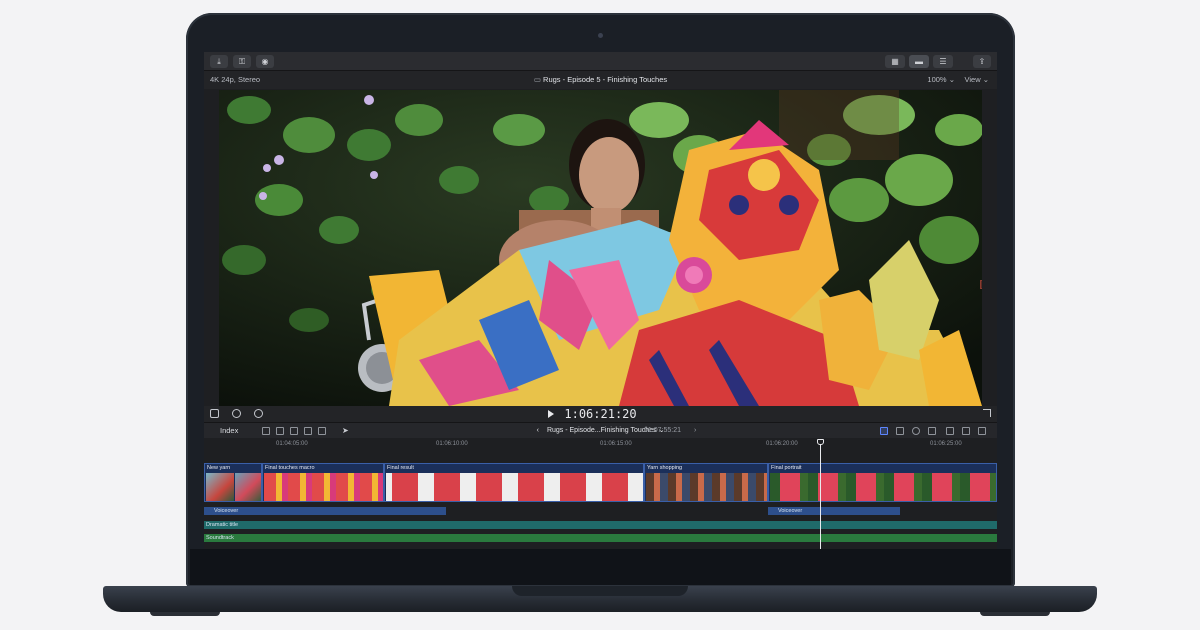 Image resolution: width=1200 pixels, height=630 pixels. Describe the element at coordinates (600, 61) in the screenshot. I see `toolbar: ⤓ ⚿ ◉ ▦ ▬ ☰ ⇪` at that location.